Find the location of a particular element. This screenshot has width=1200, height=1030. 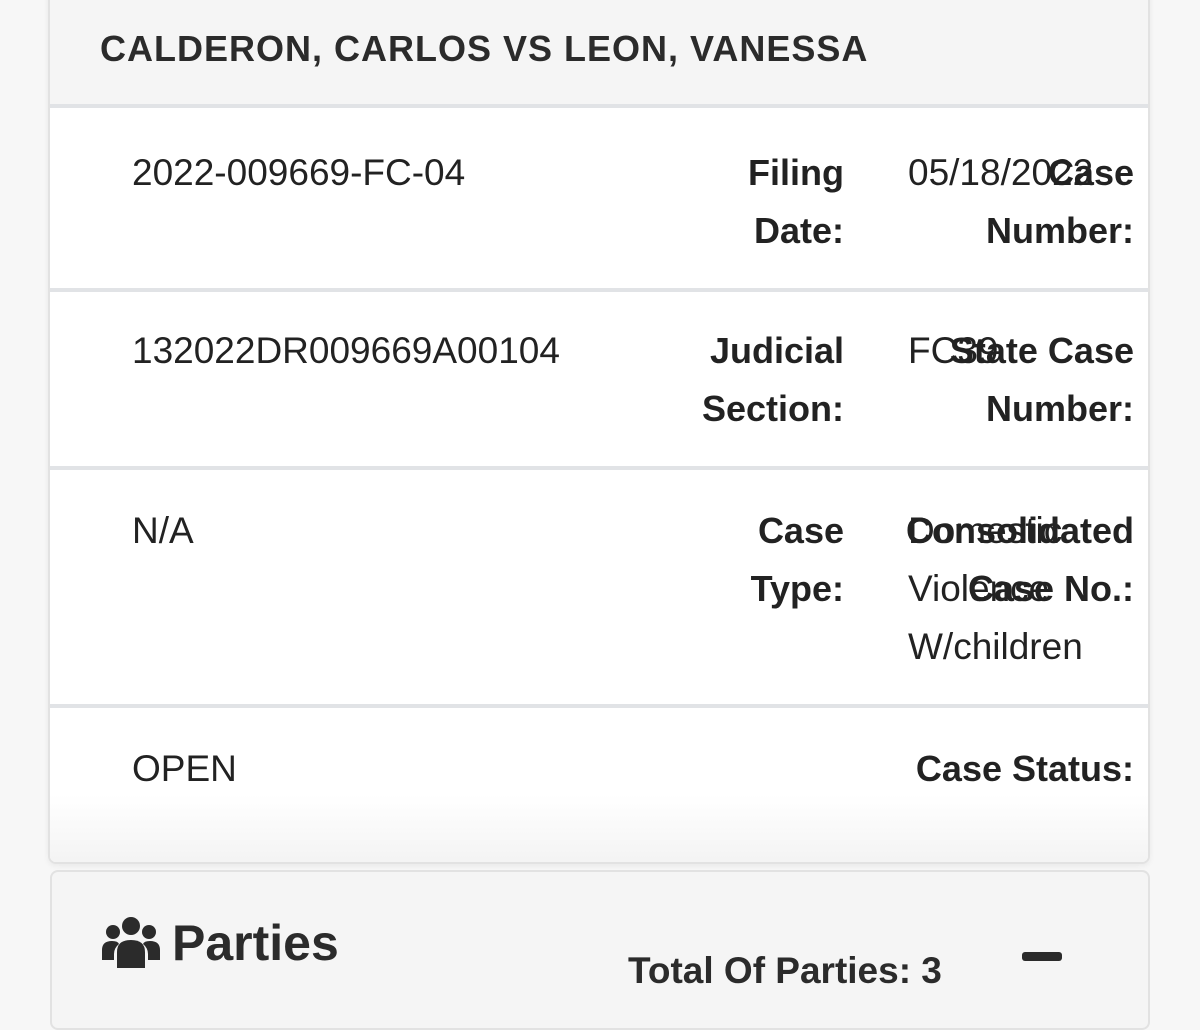

minus-icon is located at coordinates (1042, 956).